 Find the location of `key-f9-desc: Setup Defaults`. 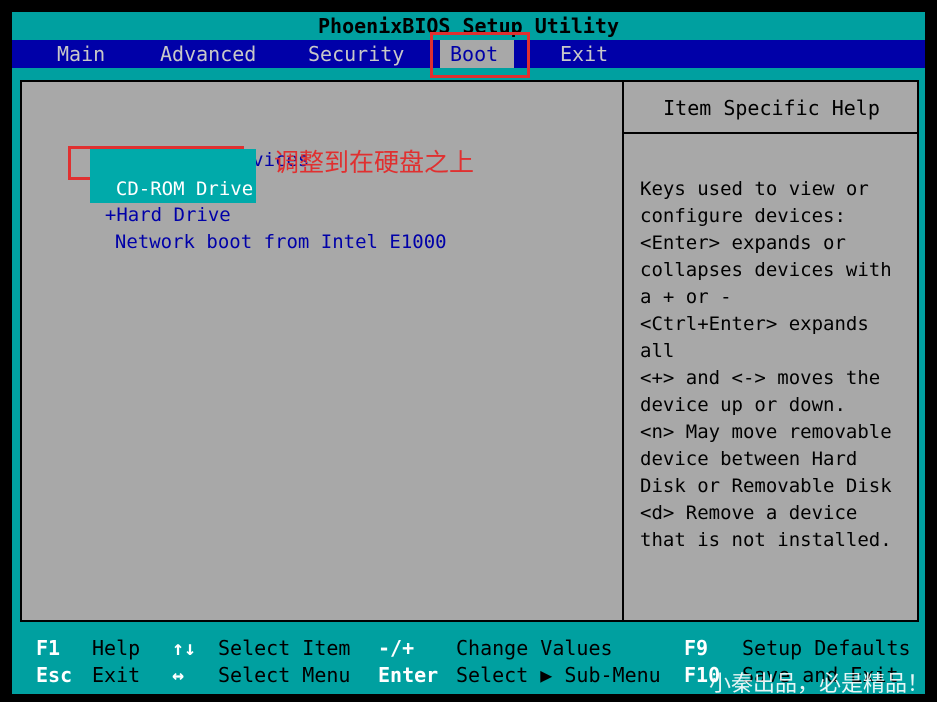

key-f9-desc: Setup Defaults is located at coordinates (826, 648).